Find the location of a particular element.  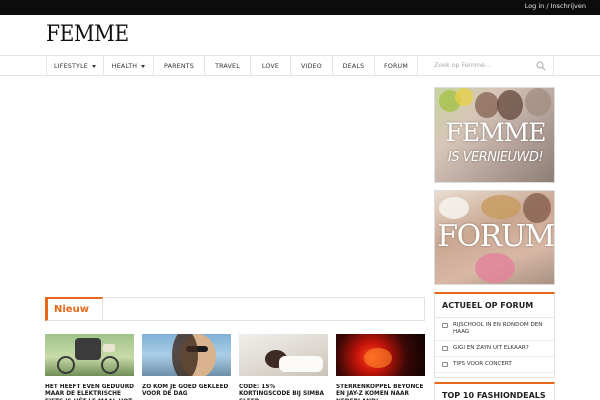

article-title: CODE: 15% KORTINGSCODE BIJ SIMBA SLEEP is located at coordinates (283, 392).